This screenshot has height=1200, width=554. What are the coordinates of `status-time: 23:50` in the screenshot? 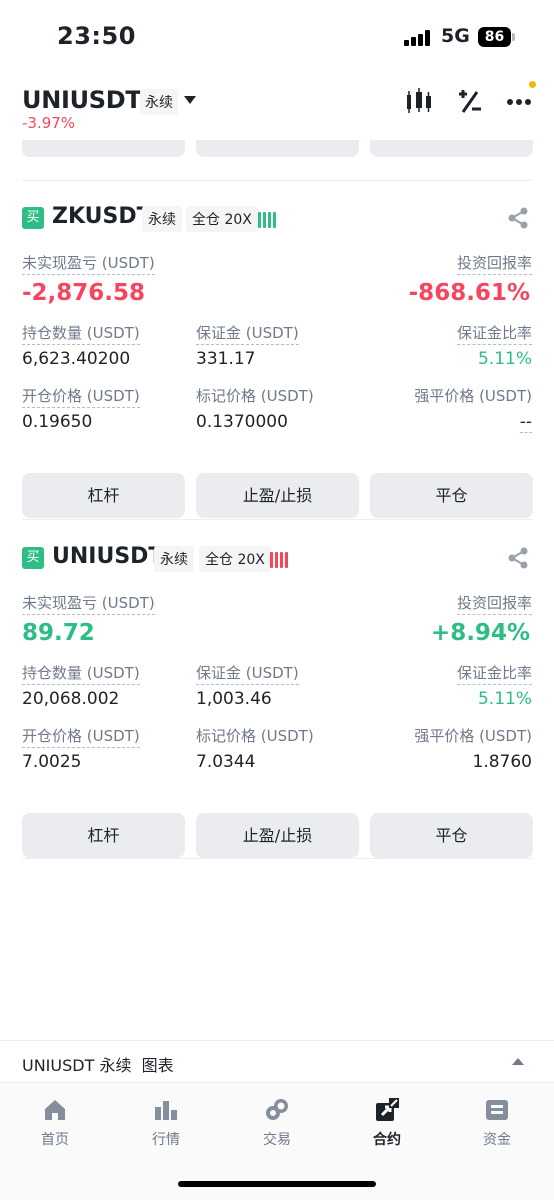 It's located at (96, 36).